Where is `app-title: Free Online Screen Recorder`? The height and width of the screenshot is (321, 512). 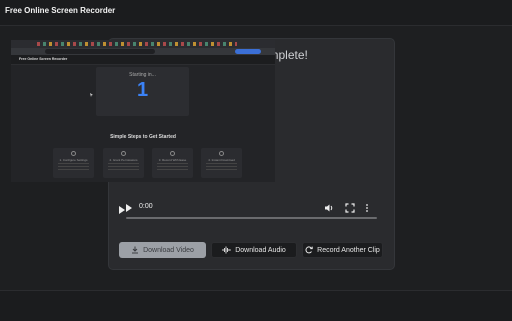 app-title: Free Online Screen Recorder is located at coordinates (60, 10).